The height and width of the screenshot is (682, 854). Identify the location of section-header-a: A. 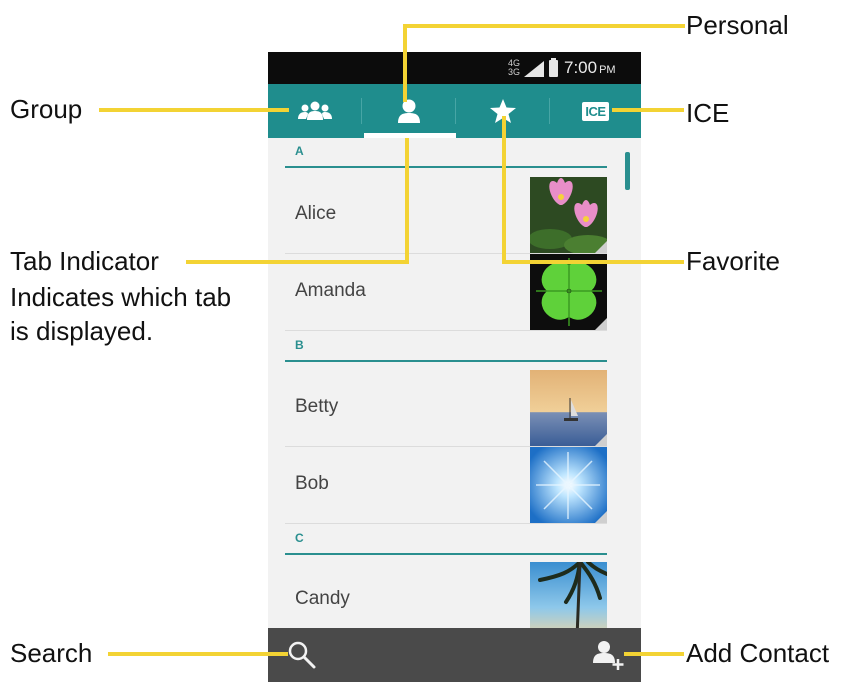
(446, 153).